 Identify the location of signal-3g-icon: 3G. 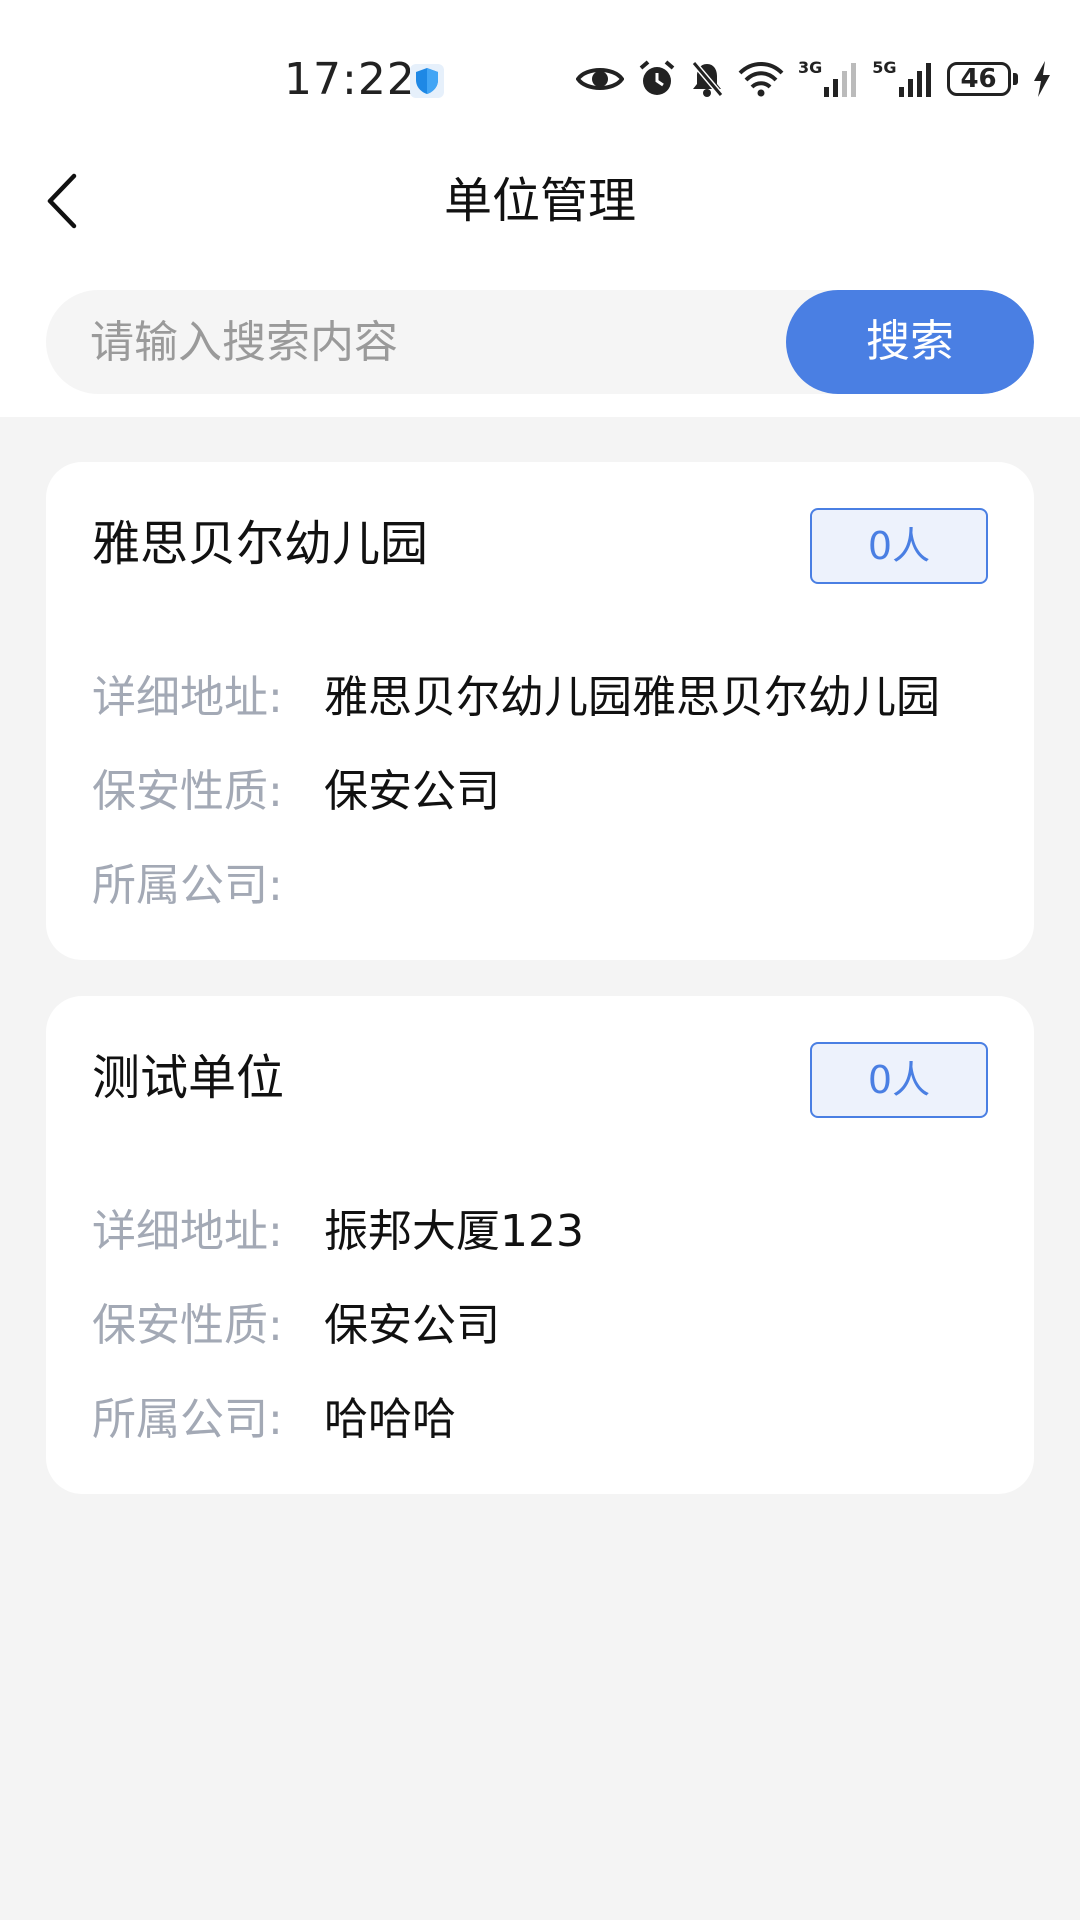
(828, 77).